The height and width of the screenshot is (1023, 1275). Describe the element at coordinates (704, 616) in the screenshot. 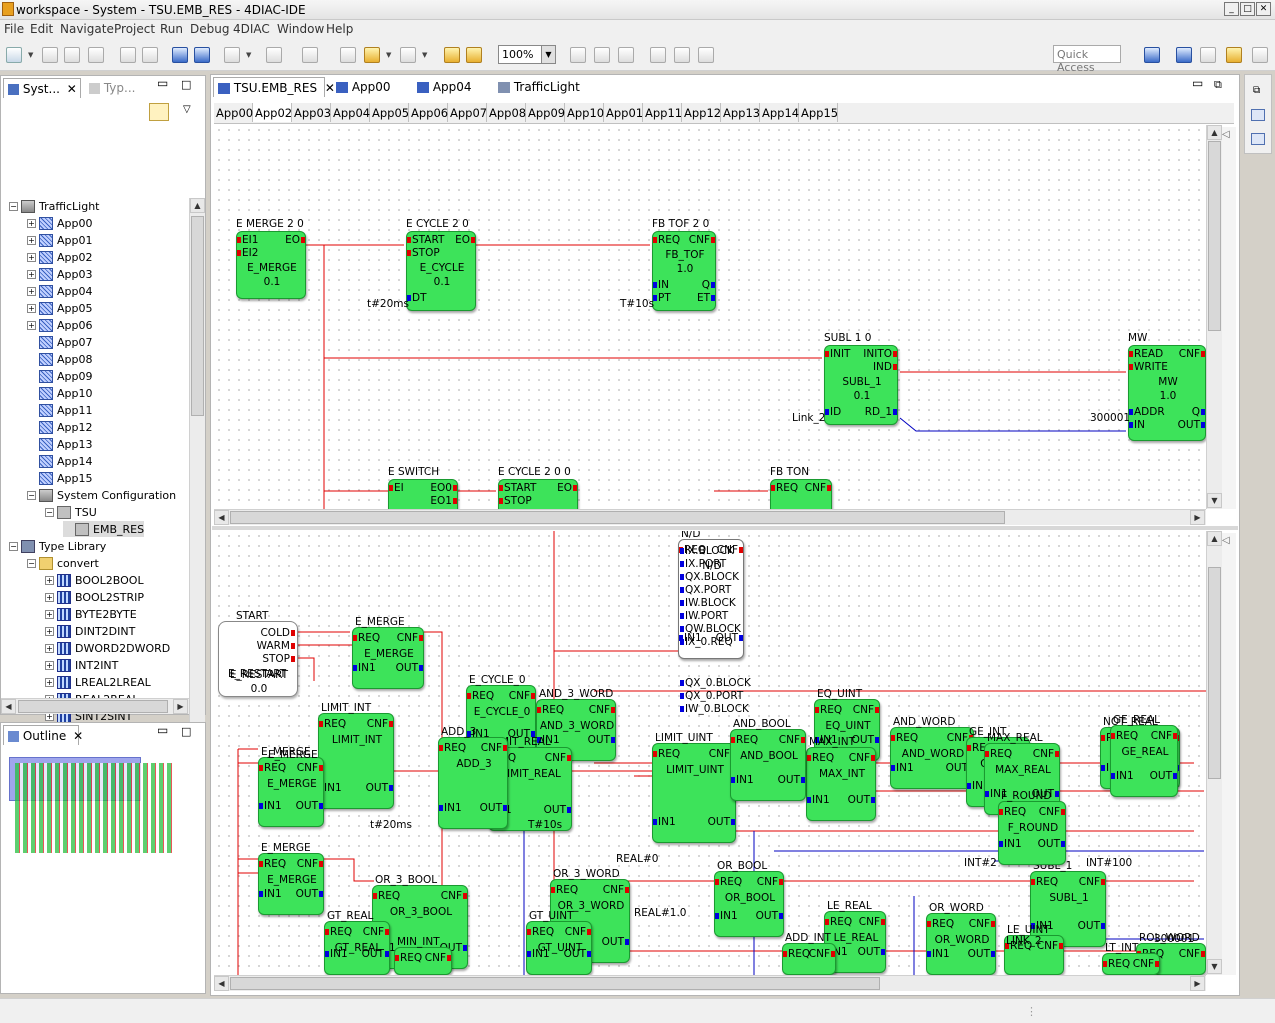

I see `nd-port: IW.PORT` at that location.